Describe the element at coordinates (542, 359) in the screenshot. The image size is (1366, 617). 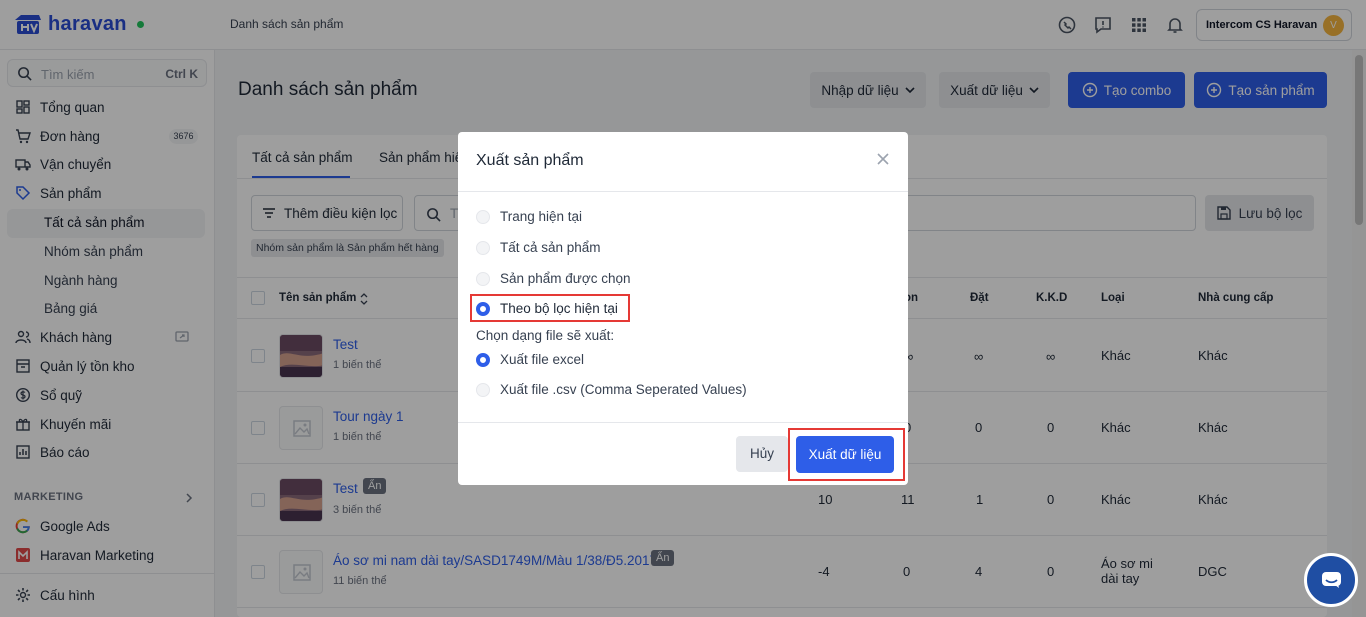
I see `option-label: Xuất file excel` at that location.